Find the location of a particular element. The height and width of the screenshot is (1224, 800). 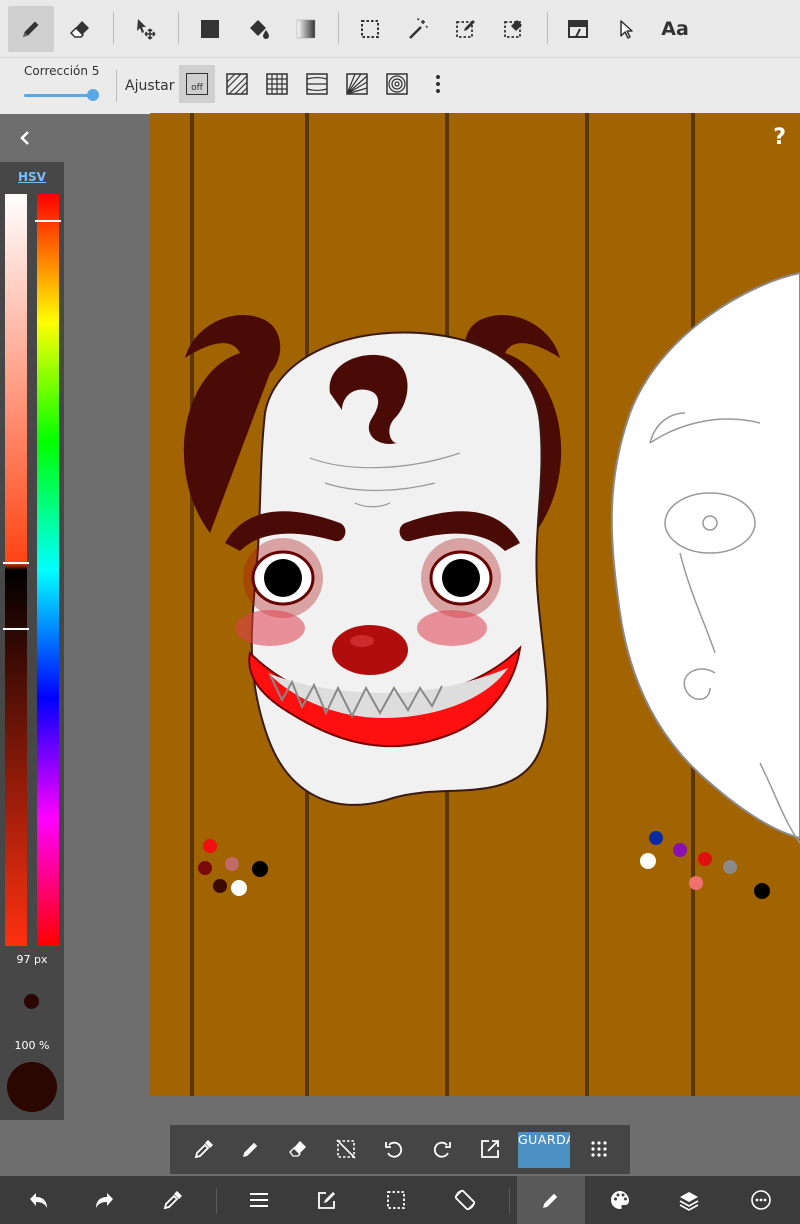

fill-rect-tool-button is located at coordinates (210, 29).